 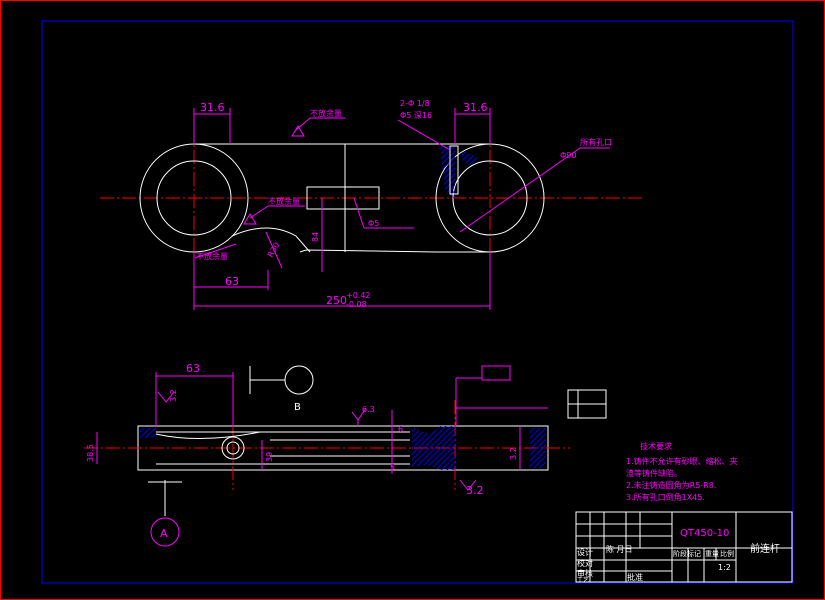 What do you see at coordinates (654, 473) in the screenshot?
I see `tech-line-2: 渣等铸件缺陷。` at bounding box center [654, 473].